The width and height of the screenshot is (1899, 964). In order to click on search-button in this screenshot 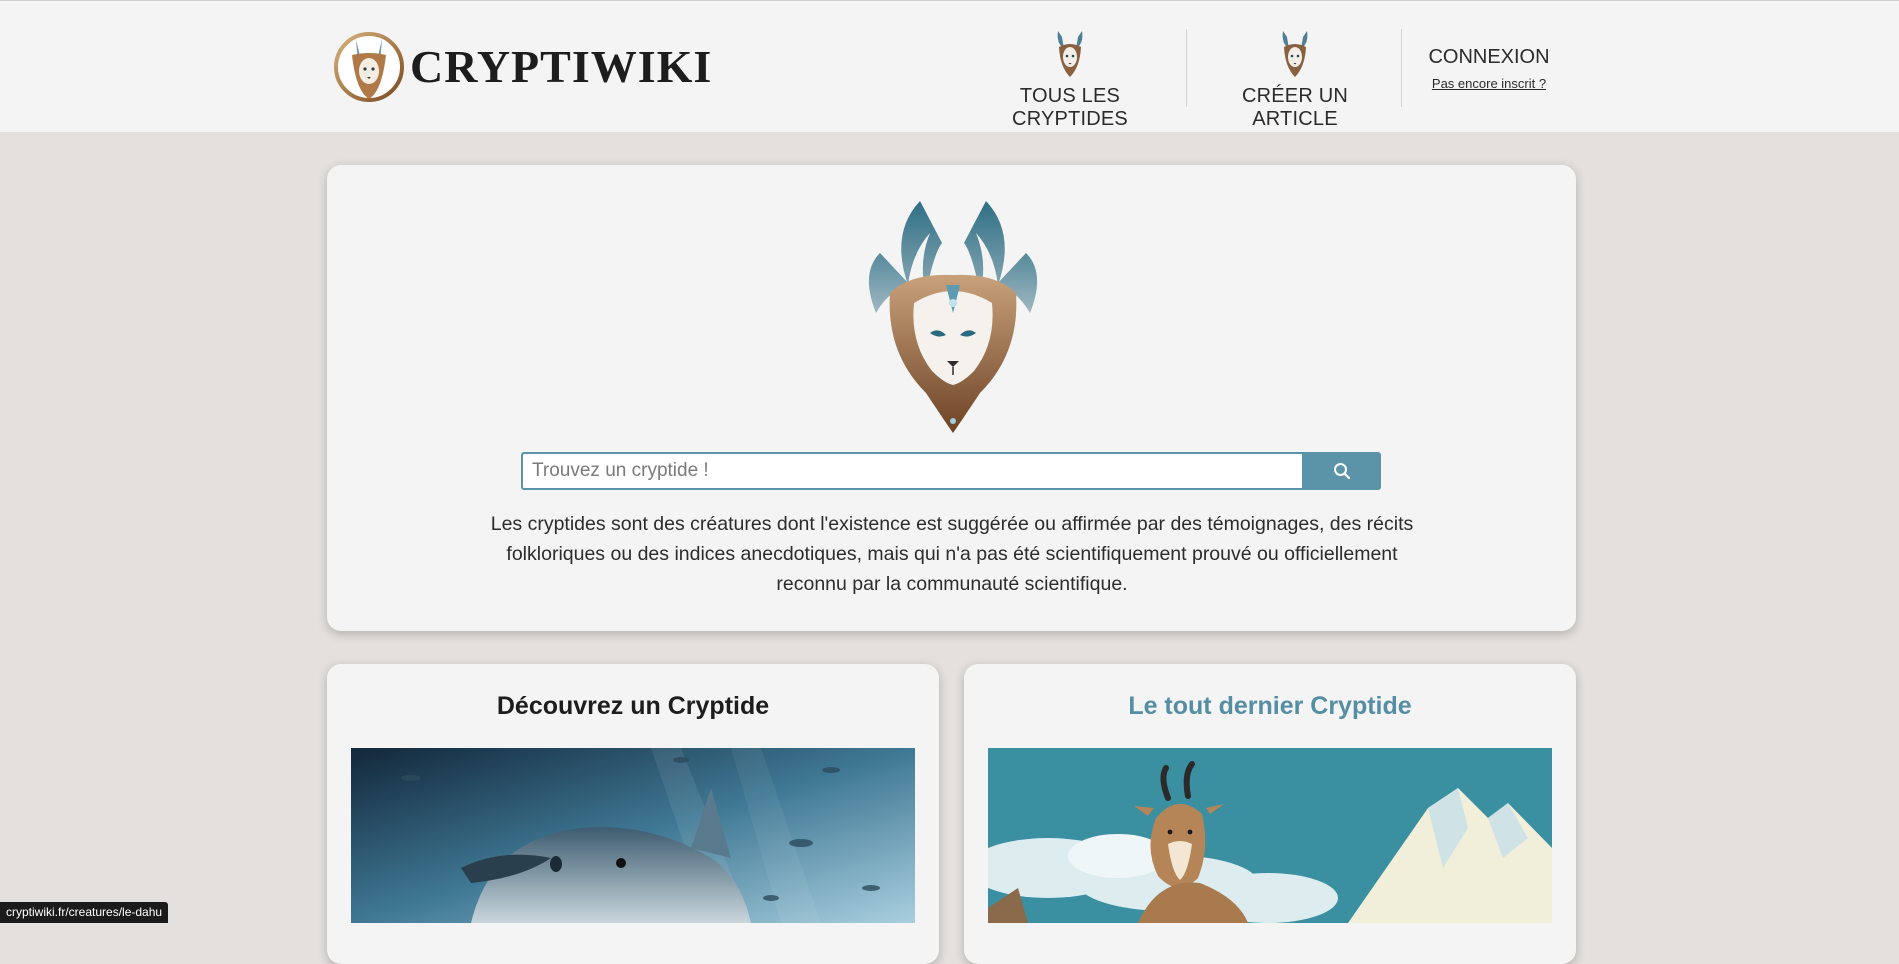, I will do `click(1341, 471)`.